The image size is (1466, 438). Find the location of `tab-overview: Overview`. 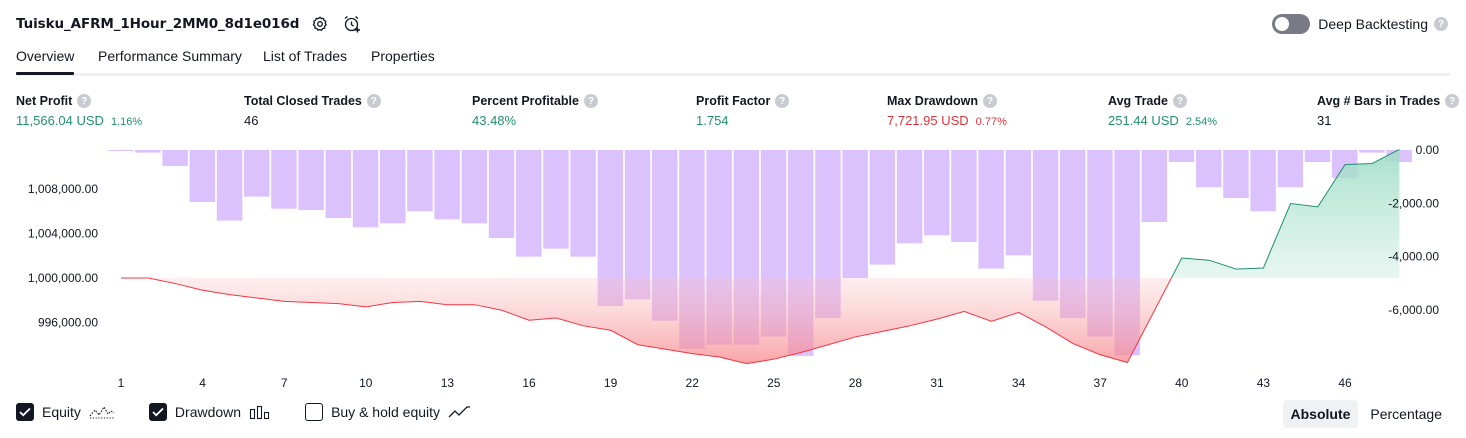

tab-overview: Overview is located at coordinates (45, 61).